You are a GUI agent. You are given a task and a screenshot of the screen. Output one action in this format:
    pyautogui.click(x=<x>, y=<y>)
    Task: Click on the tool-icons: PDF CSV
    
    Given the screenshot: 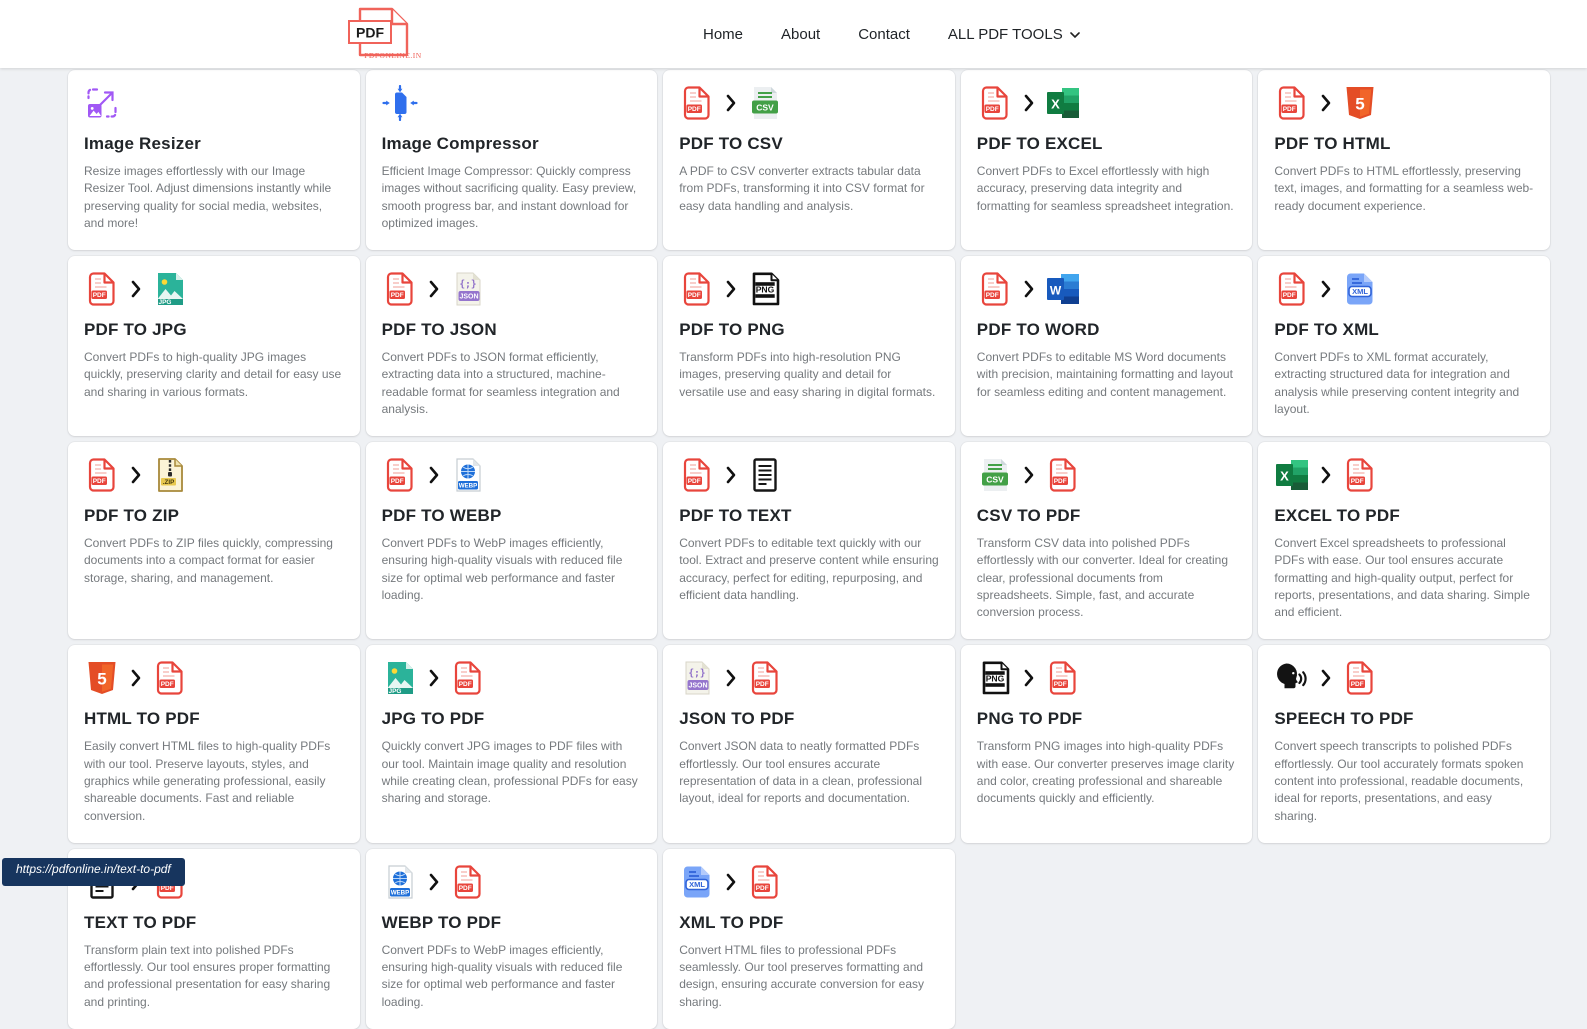 What is the action you would take?
    pyautogui.click(x=809, y=103)
    